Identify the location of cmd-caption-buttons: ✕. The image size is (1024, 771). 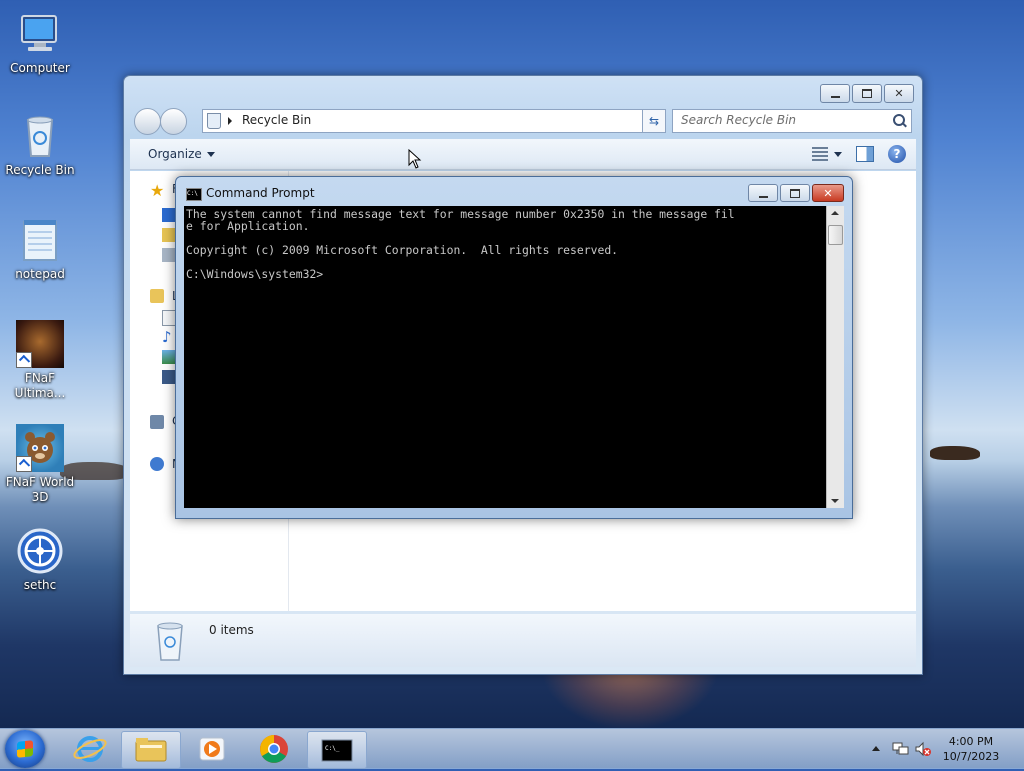
(796, 193).